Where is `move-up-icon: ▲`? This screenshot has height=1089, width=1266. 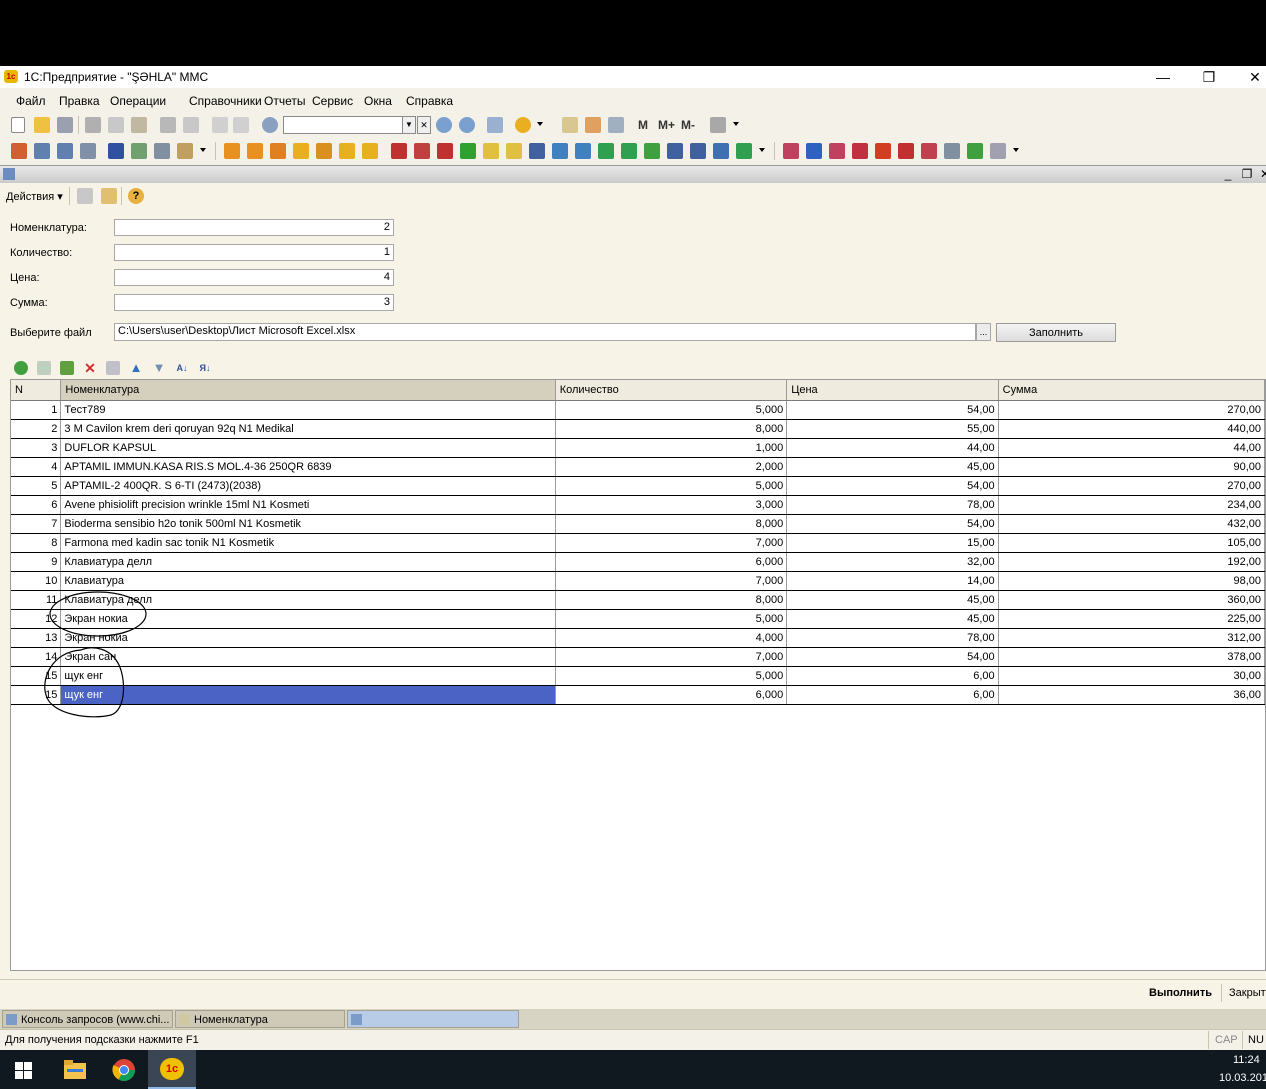 move-up-icon: ▲ is located at coordinates (136, 368).